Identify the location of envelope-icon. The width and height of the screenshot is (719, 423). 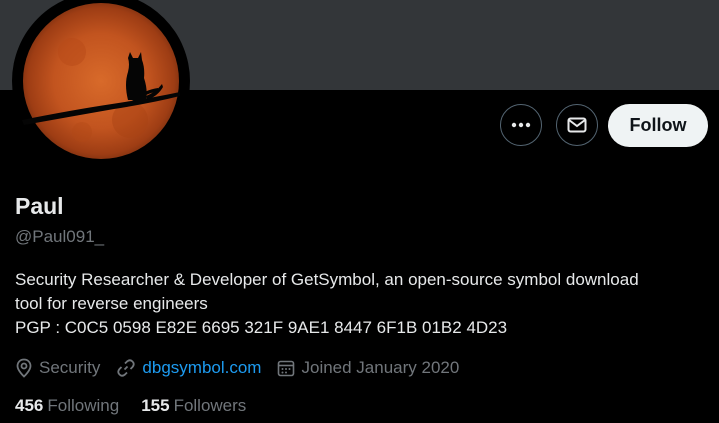
(577, 125).